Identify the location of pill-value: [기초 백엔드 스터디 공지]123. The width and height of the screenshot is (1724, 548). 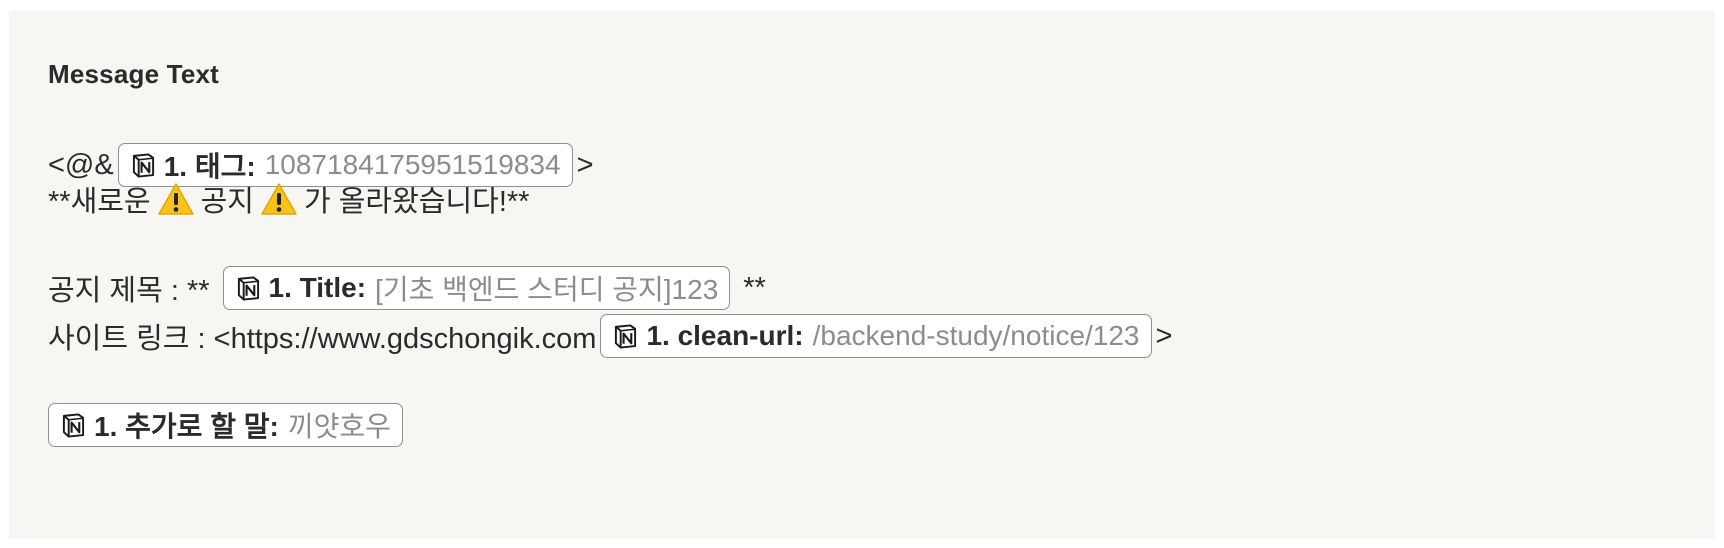
(547, 289).